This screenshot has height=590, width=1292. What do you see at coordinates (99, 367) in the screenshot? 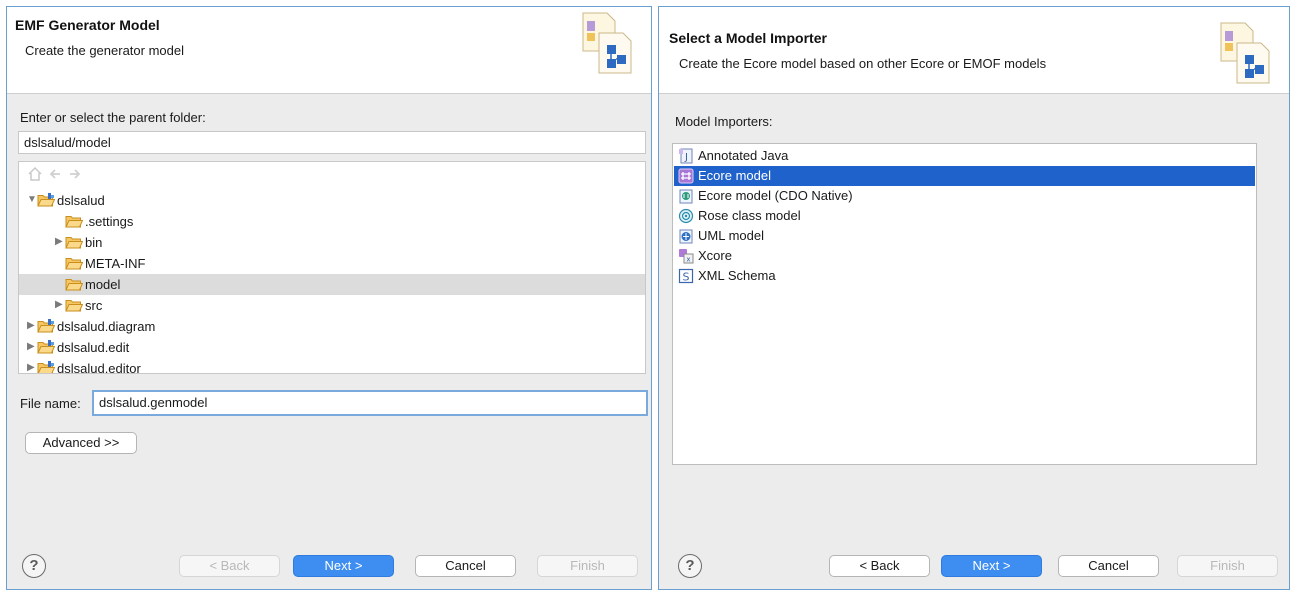
I see `tree-item-label: dslsalud.editor` at bounding box center [99, 367].